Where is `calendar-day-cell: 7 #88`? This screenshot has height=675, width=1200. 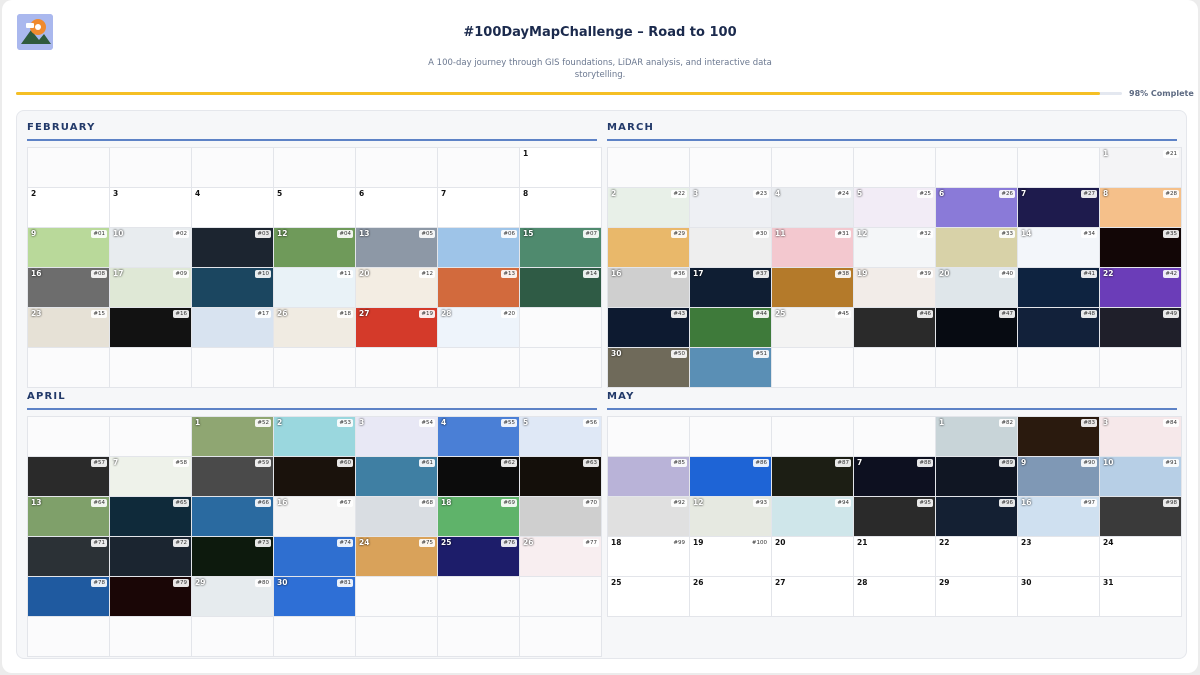 calendar-day-cell: 7 #88 is located at coordinates (894, 476).